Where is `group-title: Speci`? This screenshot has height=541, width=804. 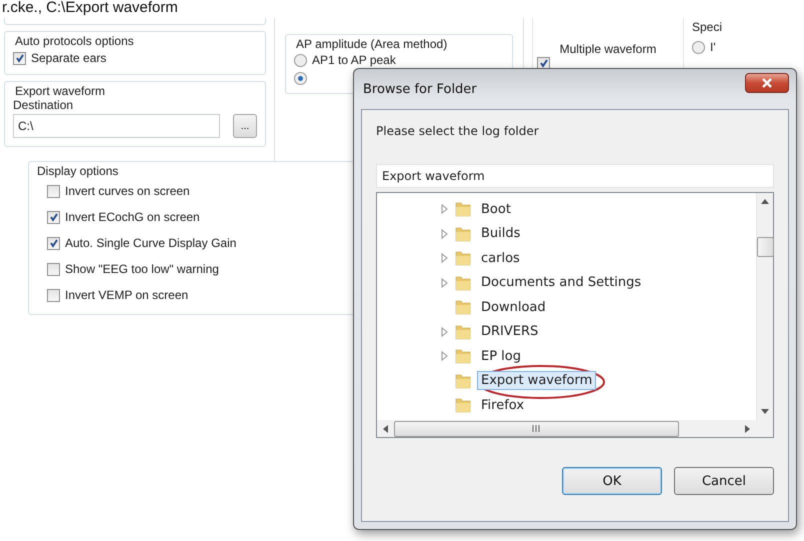 group-title: Speci is located at coordinates (707, 27).